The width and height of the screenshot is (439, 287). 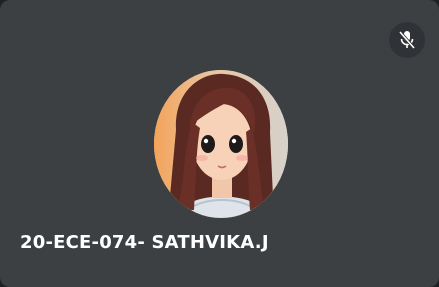 I want to click on mic-off-icon, so click(x=407, y=40).